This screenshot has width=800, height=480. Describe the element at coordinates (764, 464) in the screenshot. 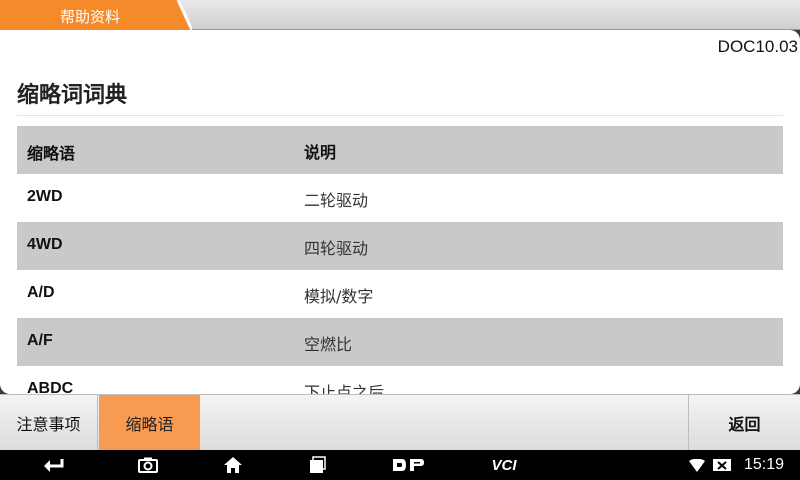

I see `clock: 15:19` at that location.